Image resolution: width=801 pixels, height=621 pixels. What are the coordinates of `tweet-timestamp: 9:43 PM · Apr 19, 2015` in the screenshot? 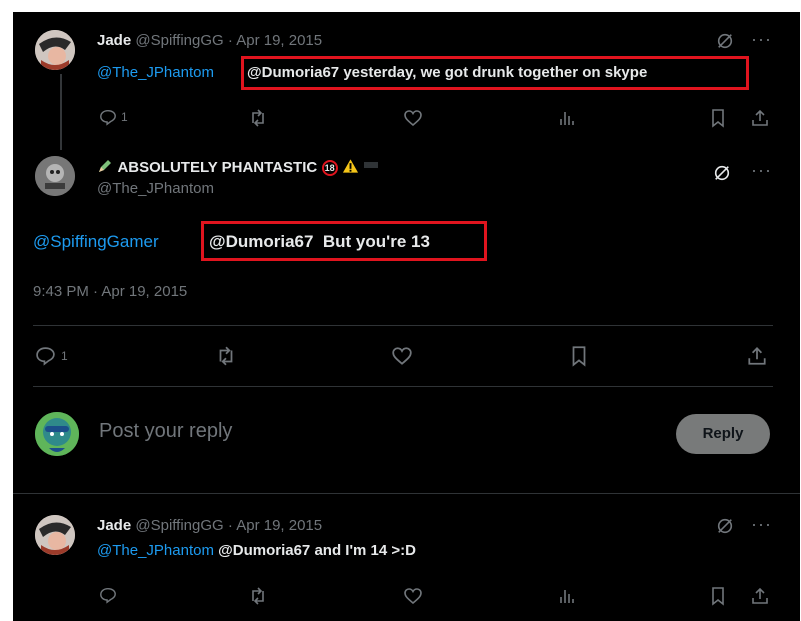 It's located at (110, 291).